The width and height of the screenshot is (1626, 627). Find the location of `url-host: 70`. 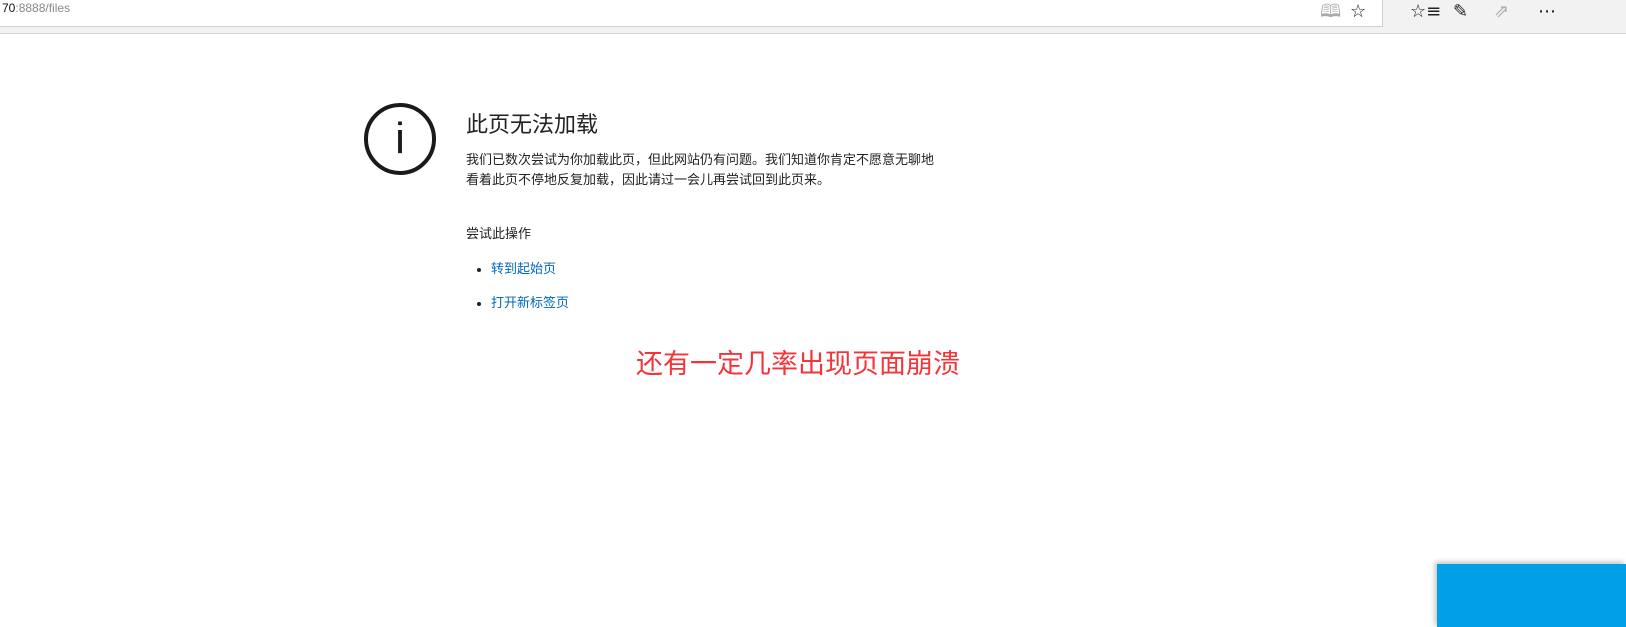

url-host: 70 is located at coordinates (9, 8).